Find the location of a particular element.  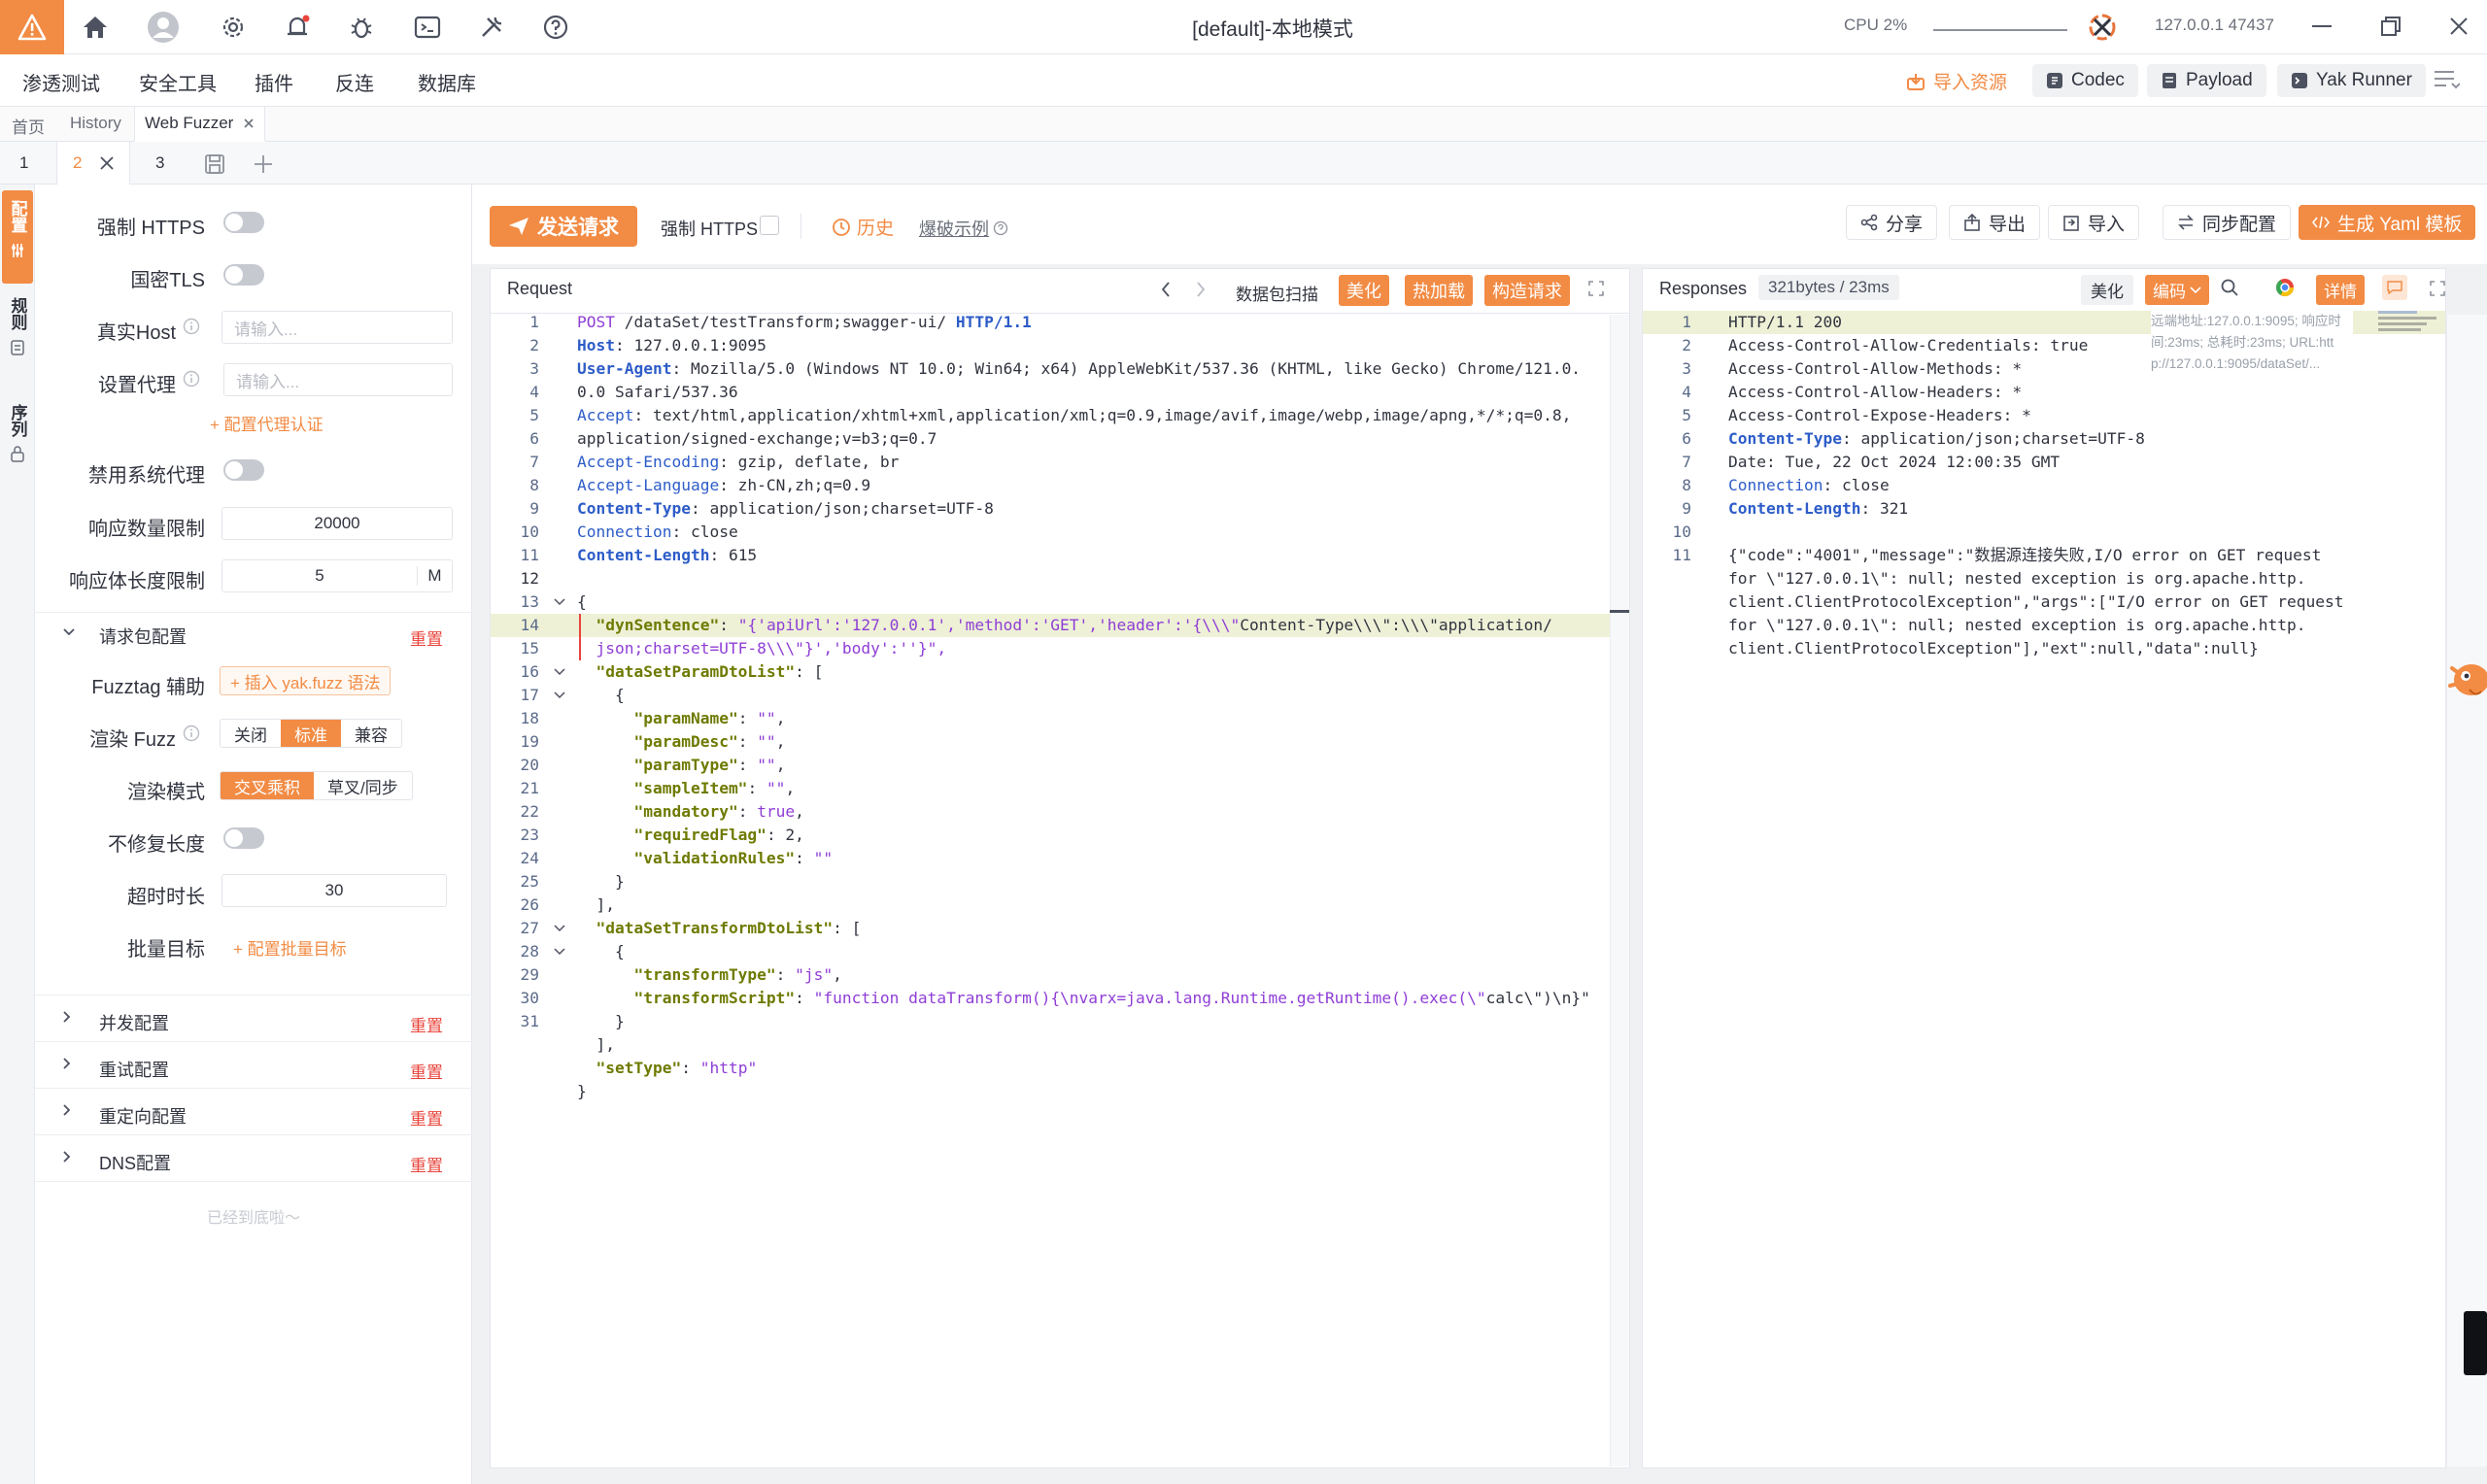

timeout-input: 30 is located at coordinates (334, 891).